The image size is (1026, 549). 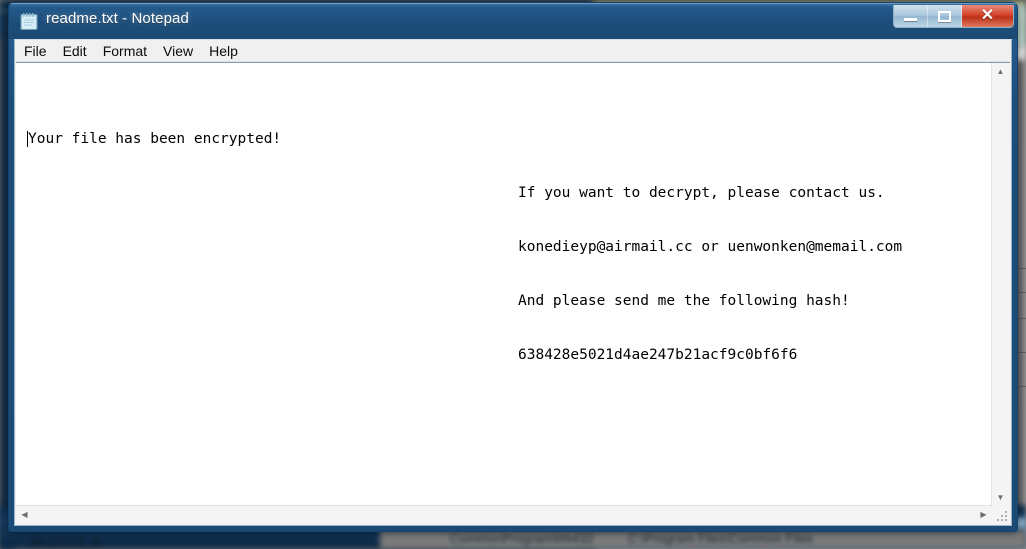 I want to click on close-icon: ✕, so click(x=987, y=15).